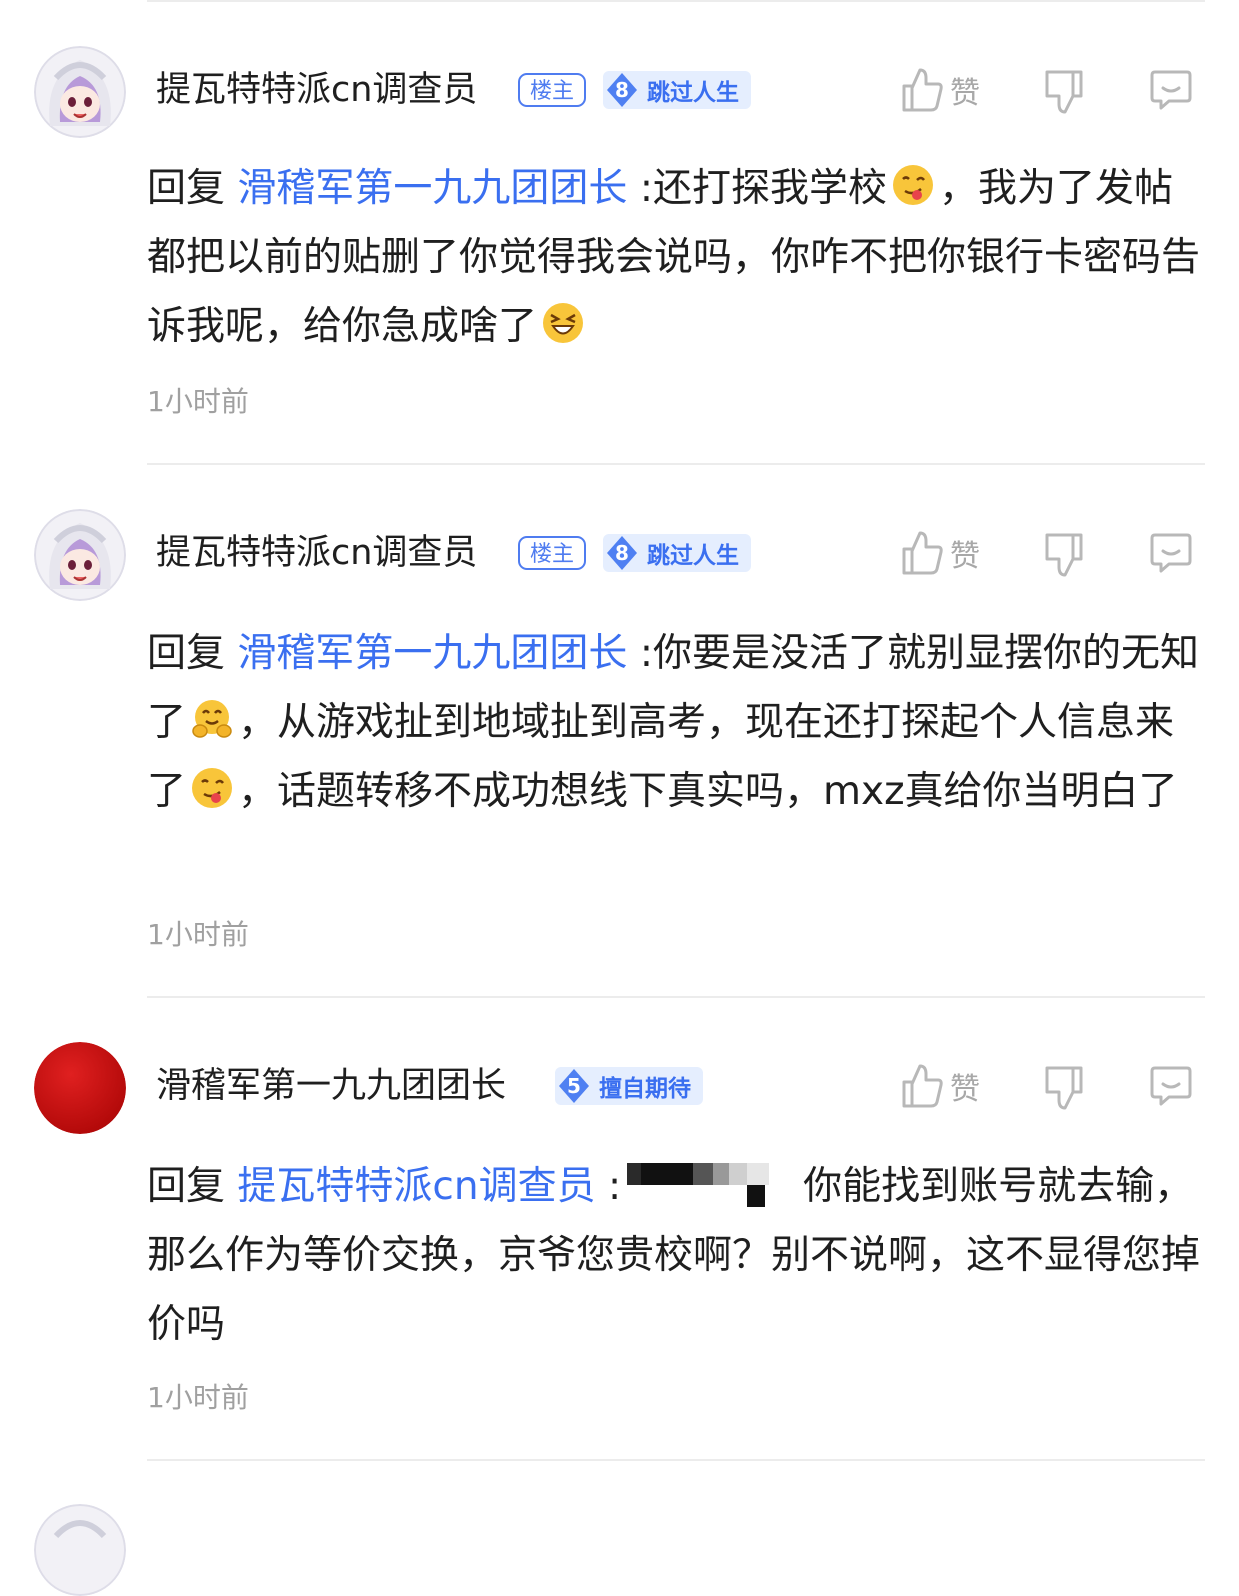 The width and height of the screenshot is (1239, 1596). Describe the element at coordinates (763, 188) in the screenshot. I see `text-segment: :还打探我学校` at that location.